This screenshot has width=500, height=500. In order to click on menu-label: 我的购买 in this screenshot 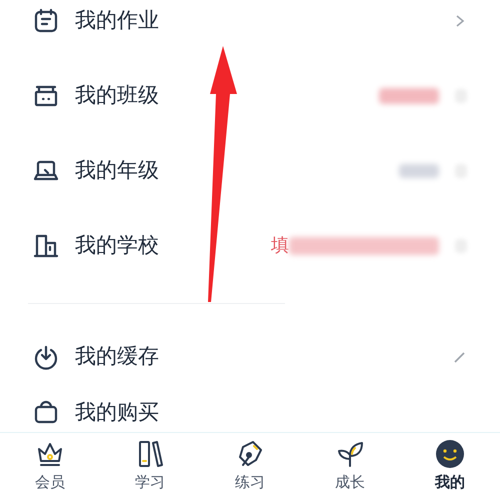, I will do `click(117, 412)`.